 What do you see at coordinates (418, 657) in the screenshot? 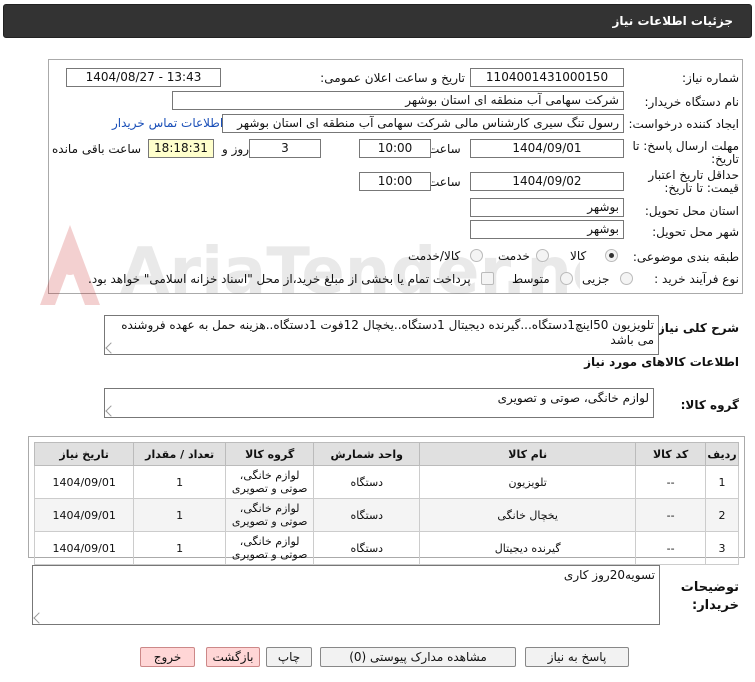
I see `view-attachments-button: مشاهده مدارک پیوستی (0)` at bounding box center [418, 657].